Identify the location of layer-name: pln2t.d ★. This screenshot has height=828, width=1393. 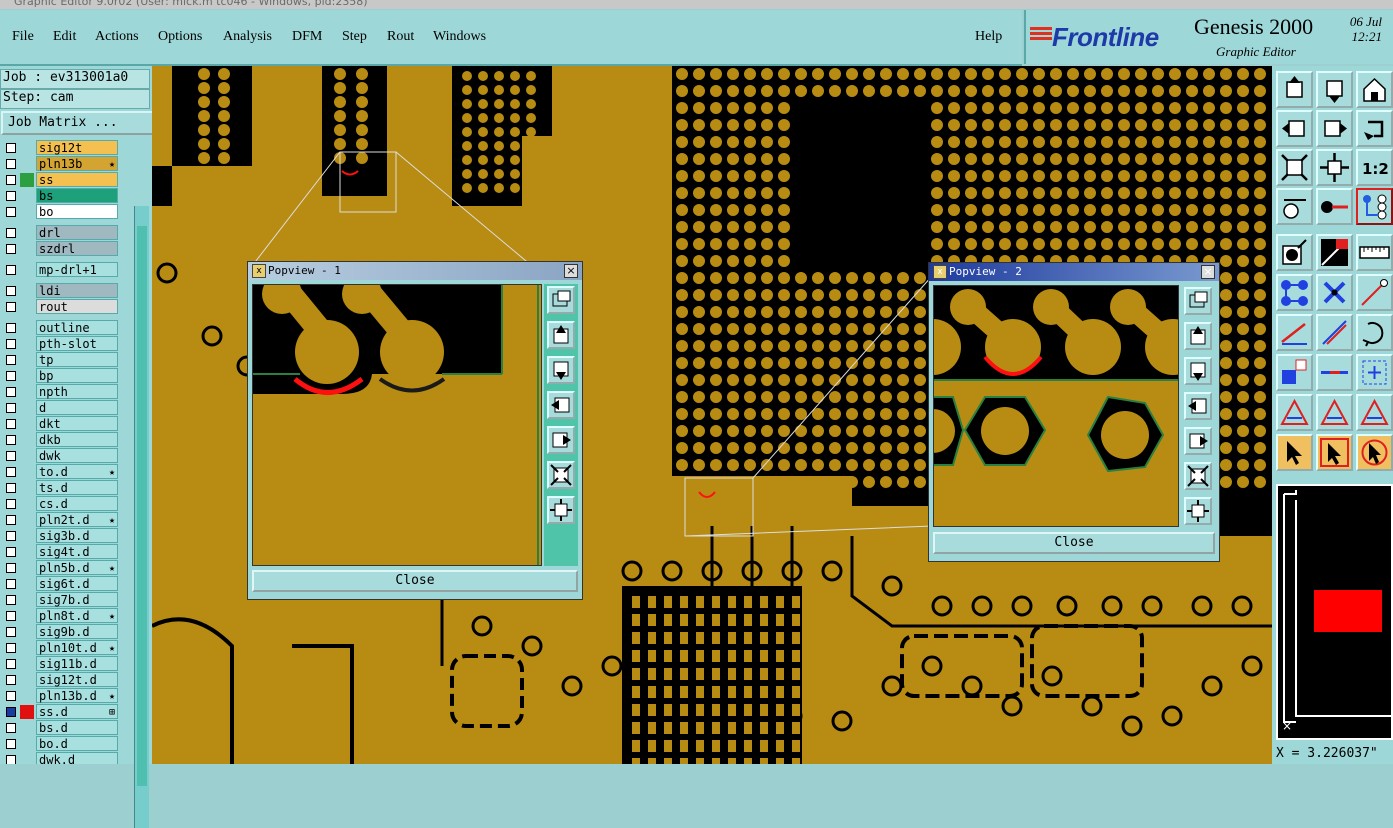
(77, 519).